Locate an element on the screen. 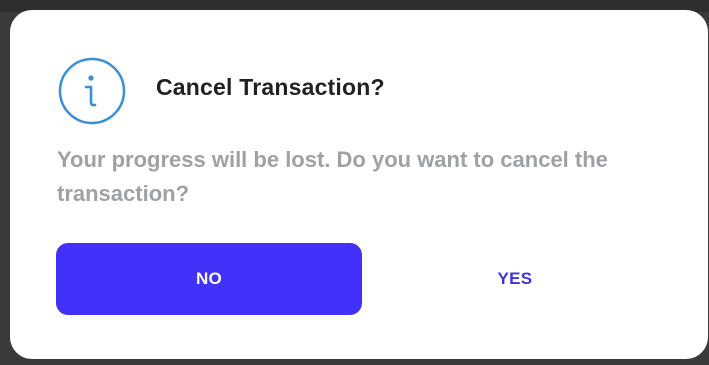 This screenshot has width=709, height=365. no-button: NO is located at coordinates (209, 279).